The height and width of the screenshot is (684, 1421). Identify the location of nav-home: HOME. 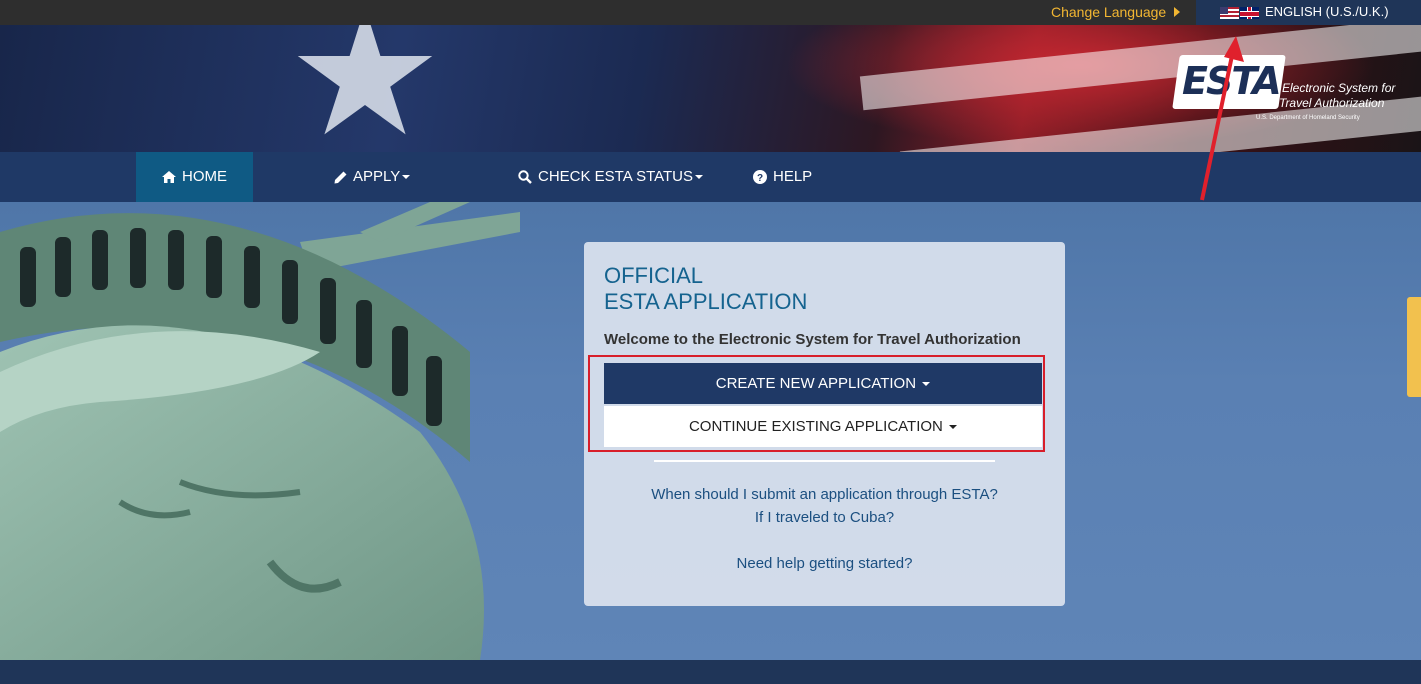
(194, 177).